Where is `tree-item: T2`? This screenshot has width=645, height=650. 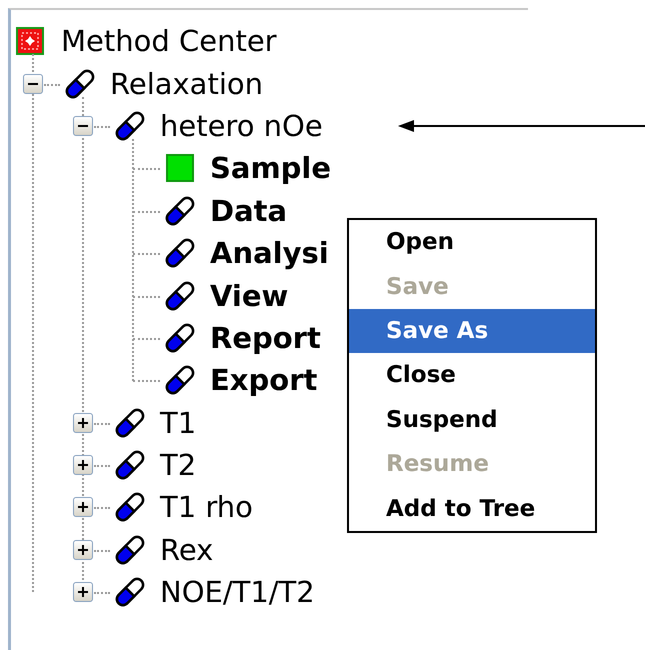
tree-item: T2 is located at coordinates (178, 465).